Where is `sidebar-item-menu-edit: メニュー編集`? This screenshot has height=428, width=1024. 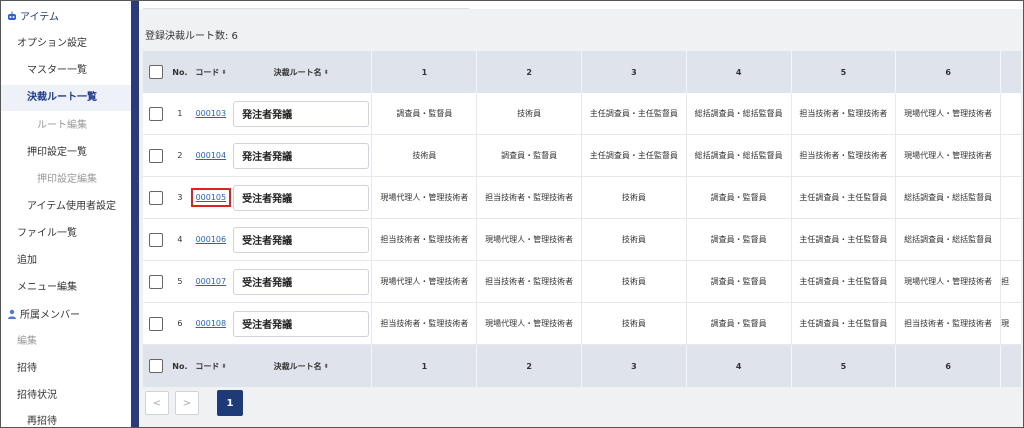 sidebar-item-menu-edit: メニュー編集 is located at coordinates (66, 288).